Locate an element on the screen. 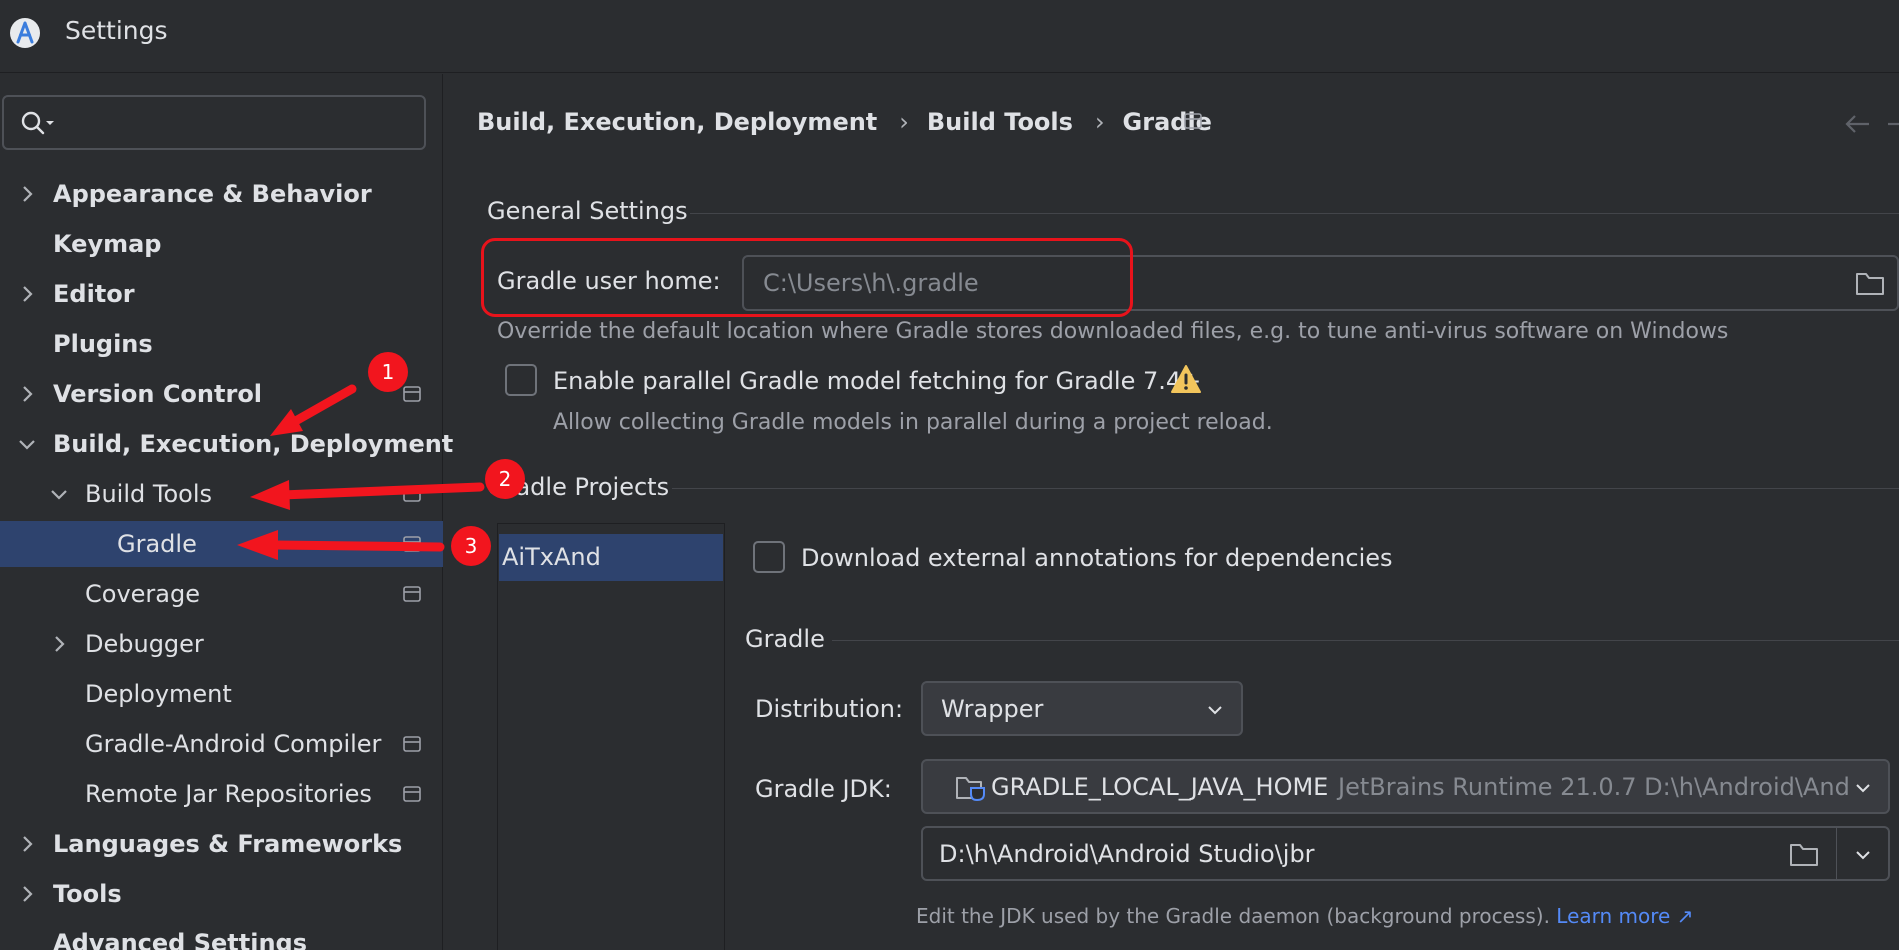 This screenshot has width=1899, height=950. sidebar-item-label: Debugger is located at coordinates (144, 644).